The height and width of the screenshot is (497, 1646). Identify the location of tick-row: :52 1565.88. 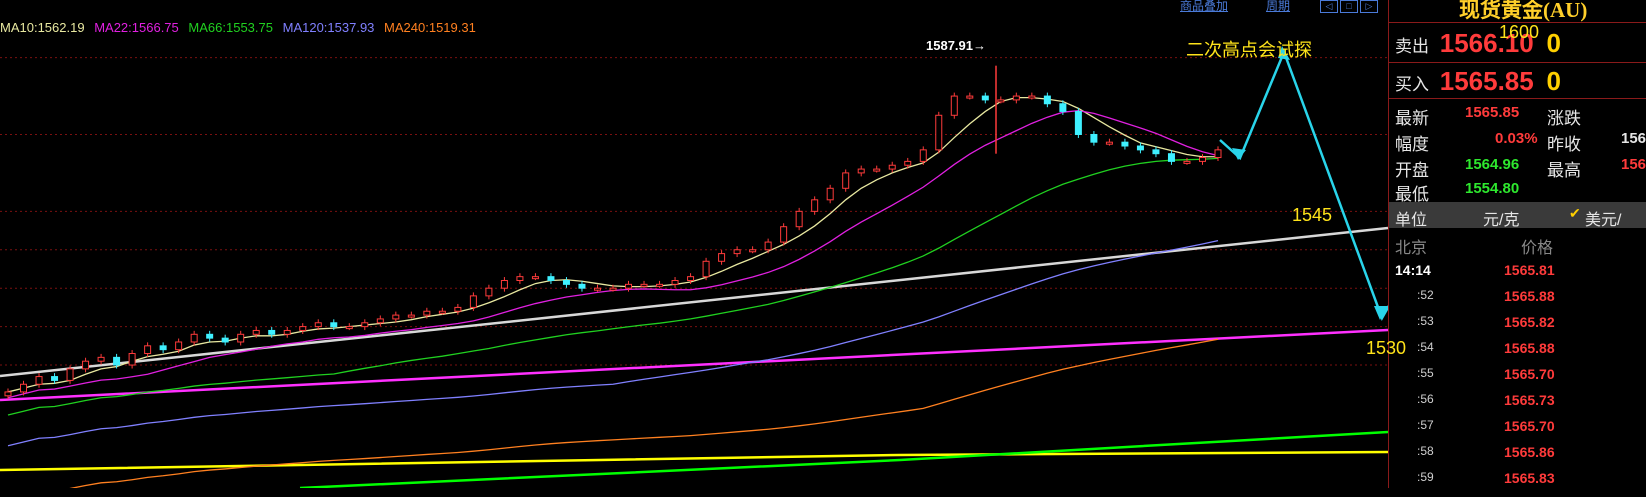
(1517, 301).